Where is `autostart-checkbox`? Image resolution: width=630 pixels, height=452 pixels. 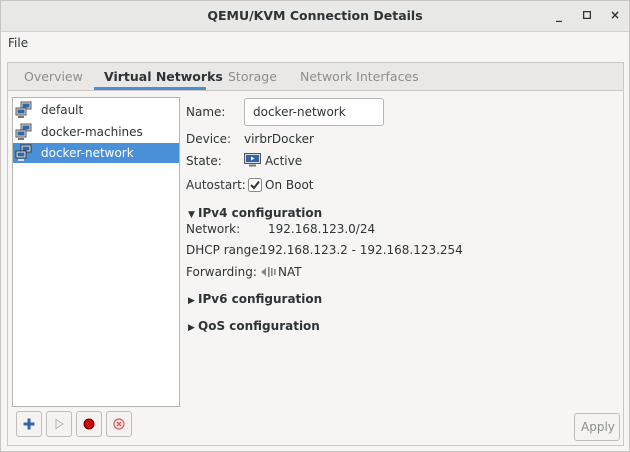
autostart-checkbox is located at coordinates (255, 185).